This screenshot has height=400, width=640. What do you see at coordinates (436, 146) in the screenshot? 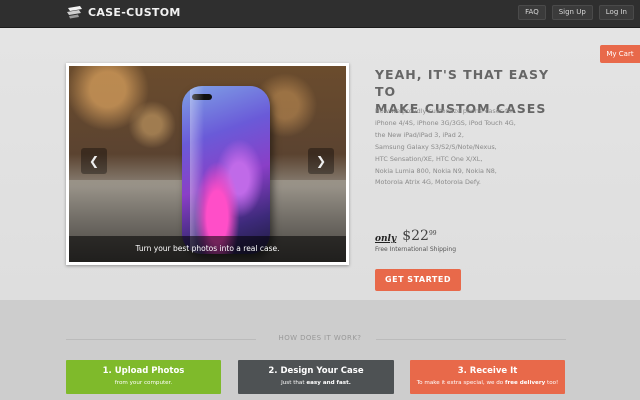
I see `description-line: Samsung Galaxy S3/S2/S/Note/Nexus,` at bounding box center [436, 146].